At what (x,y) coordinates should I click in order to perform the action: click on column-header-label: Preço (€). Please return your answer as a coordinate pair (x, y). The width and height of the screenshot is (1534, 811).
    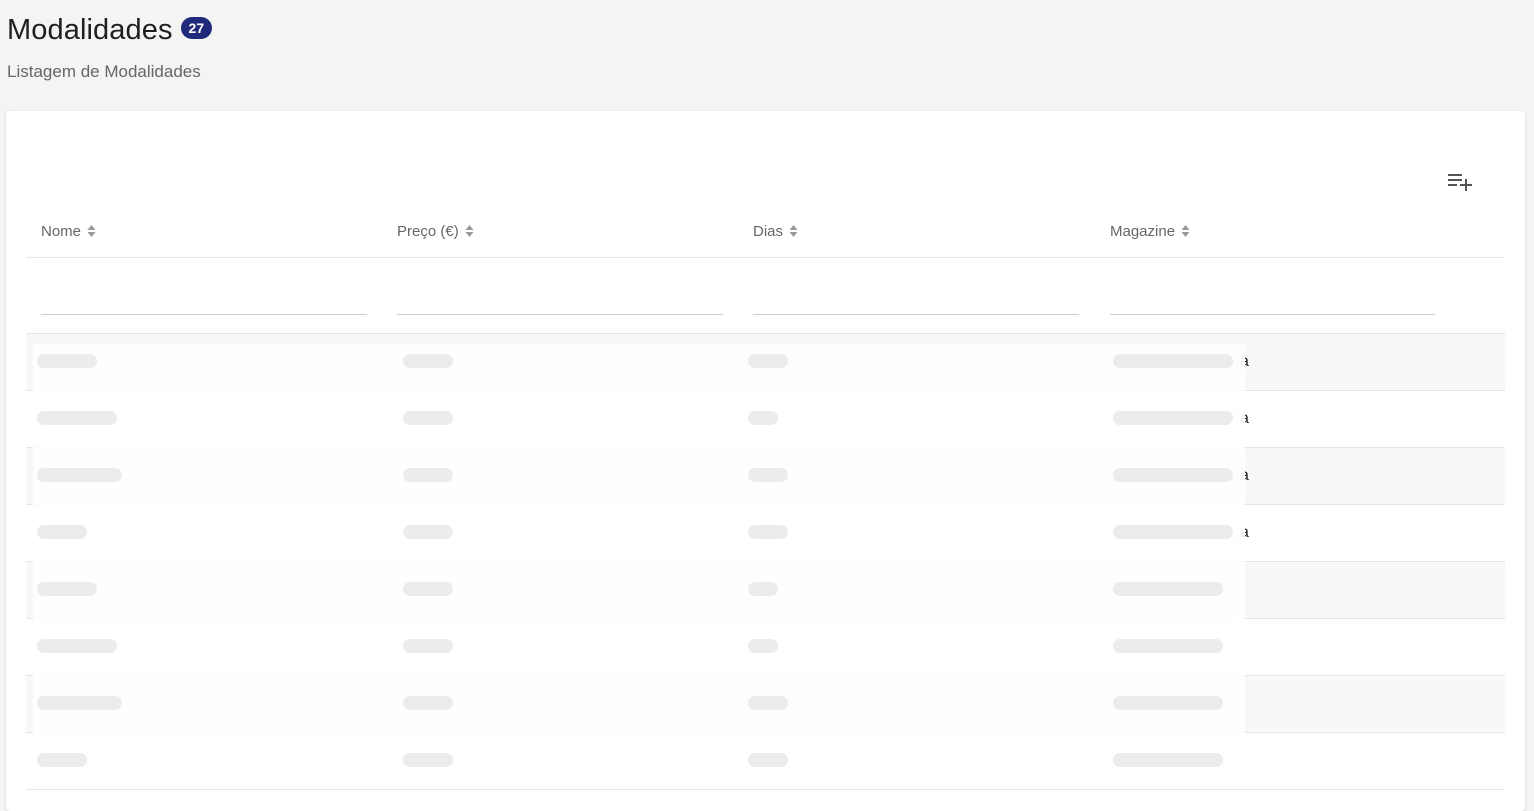
    Looking at the image, I should click on (428, 231).